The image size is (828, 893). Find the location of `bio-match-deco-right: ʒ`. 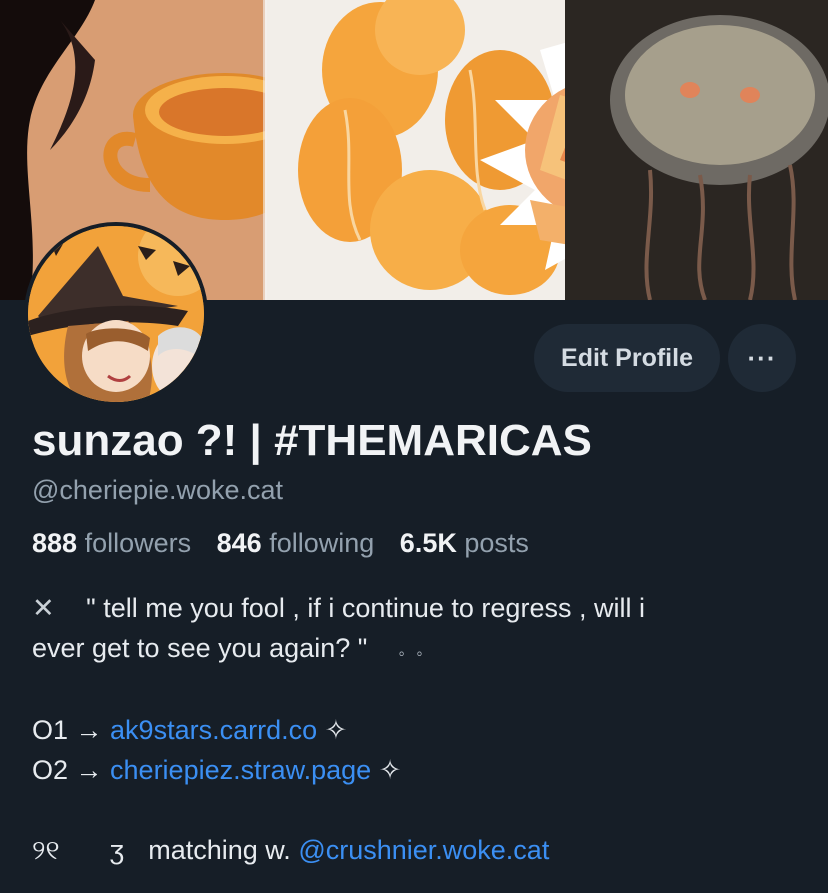

bio-match-deco-right: ʒ is located at coordinates (117, 849).